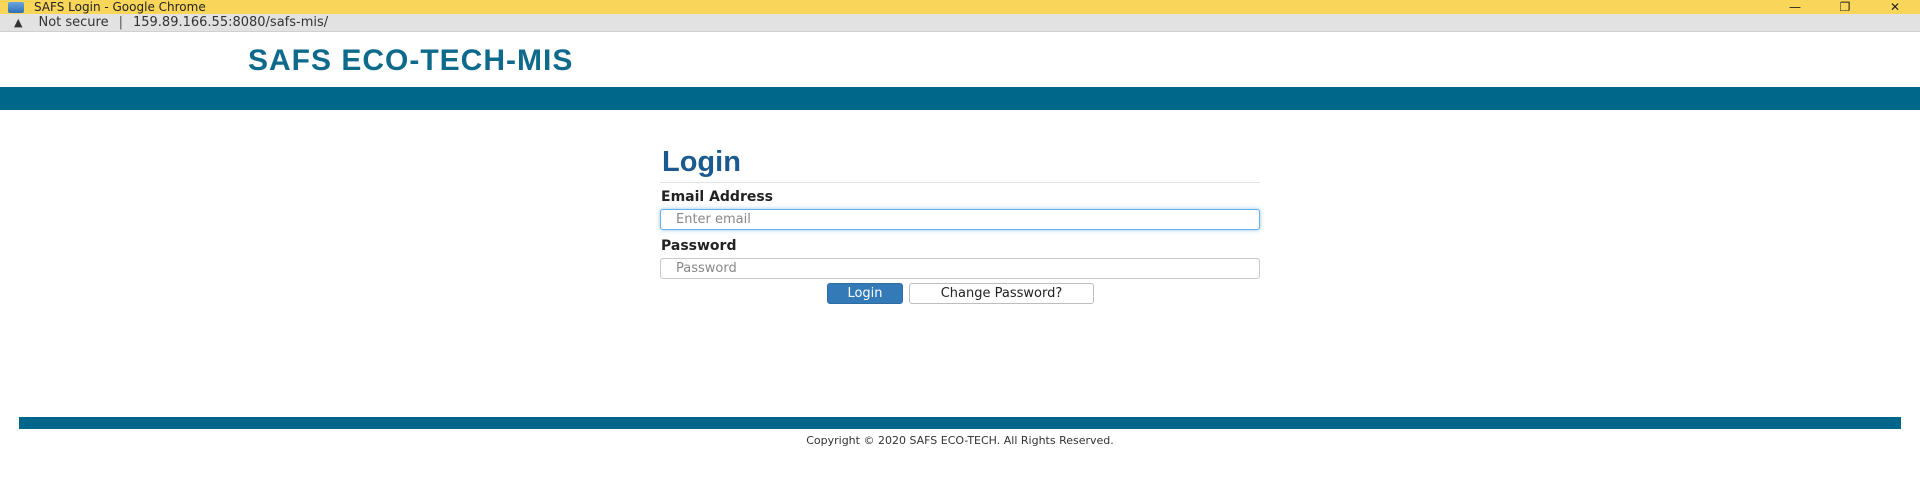 The width and height of the screenshot is (1920, 500). I want to click on security-status: Not secure, so click(73, 22).